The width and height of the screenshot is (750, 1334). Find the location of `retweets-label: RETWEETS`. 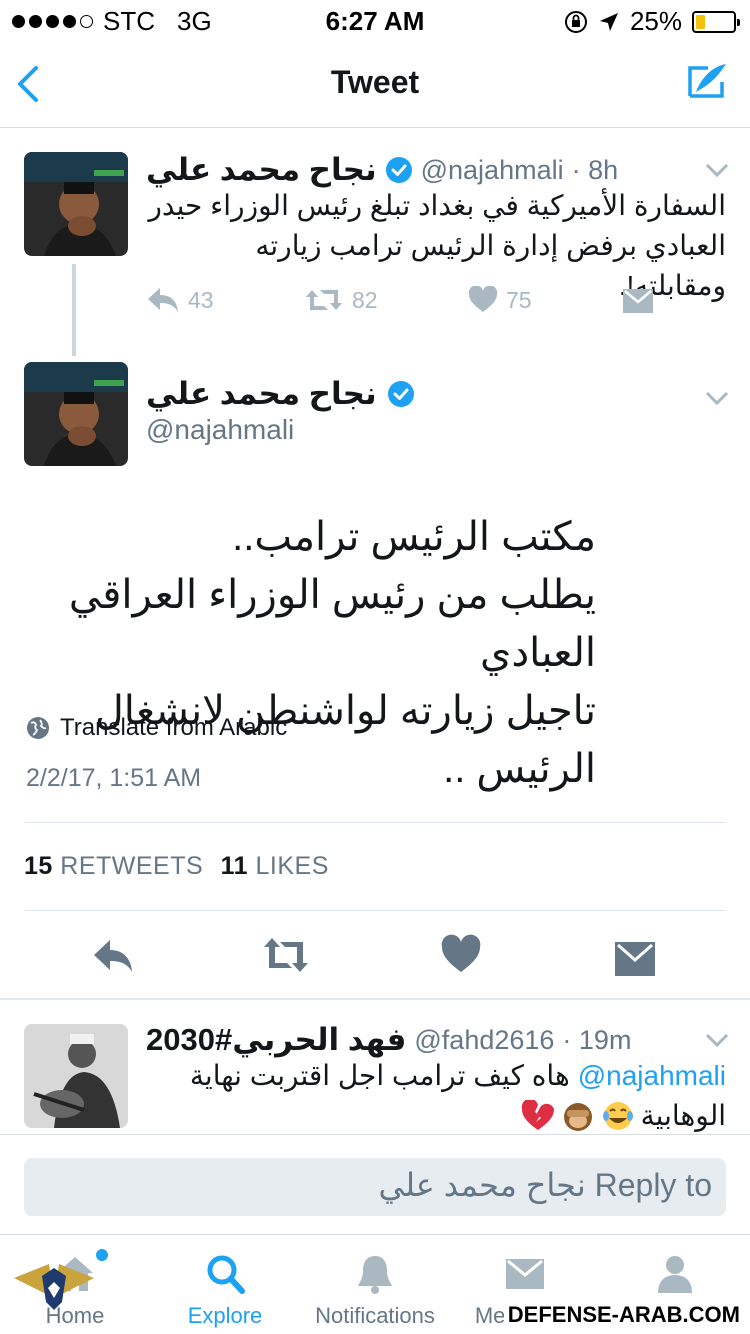

retweets-label: RETWEETS is located at coordinates (131, 866).